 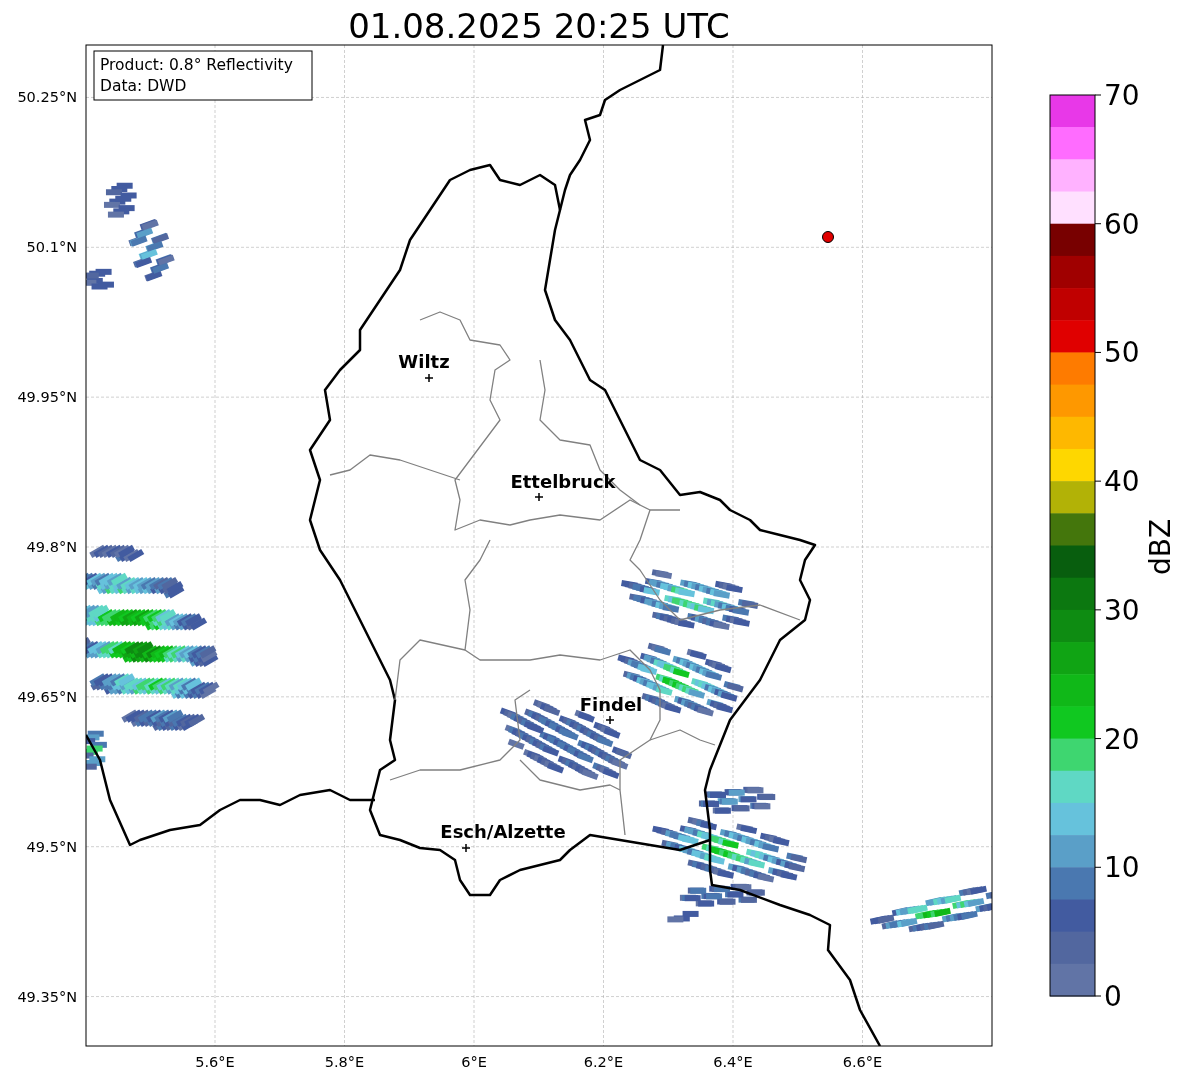 I want to click on colorbar-tick-label: 20, so click(x=1122, y=739).